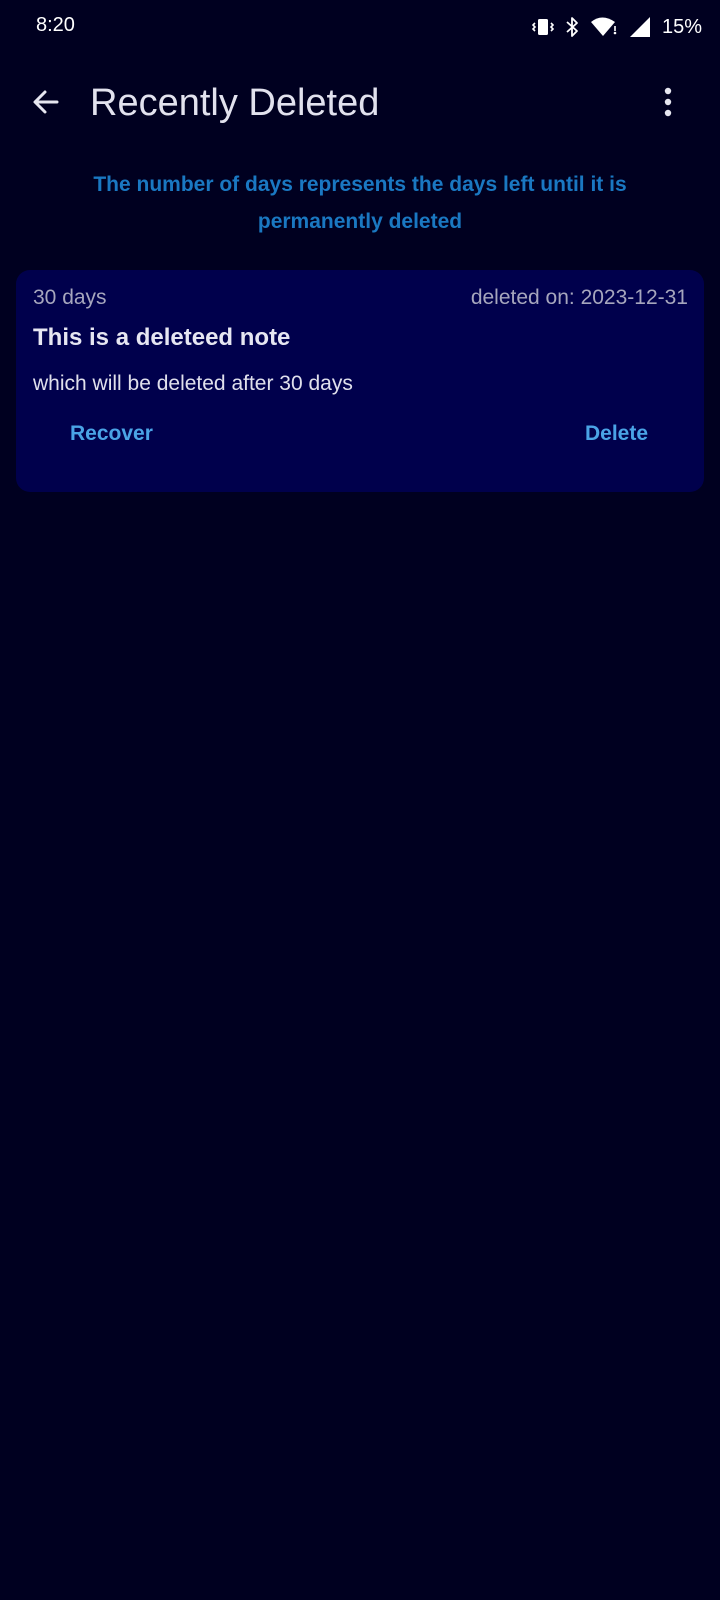 The height and width of the screenshot is (1600, 720). I want to click on status-icons: 15%, so click(616, 27).